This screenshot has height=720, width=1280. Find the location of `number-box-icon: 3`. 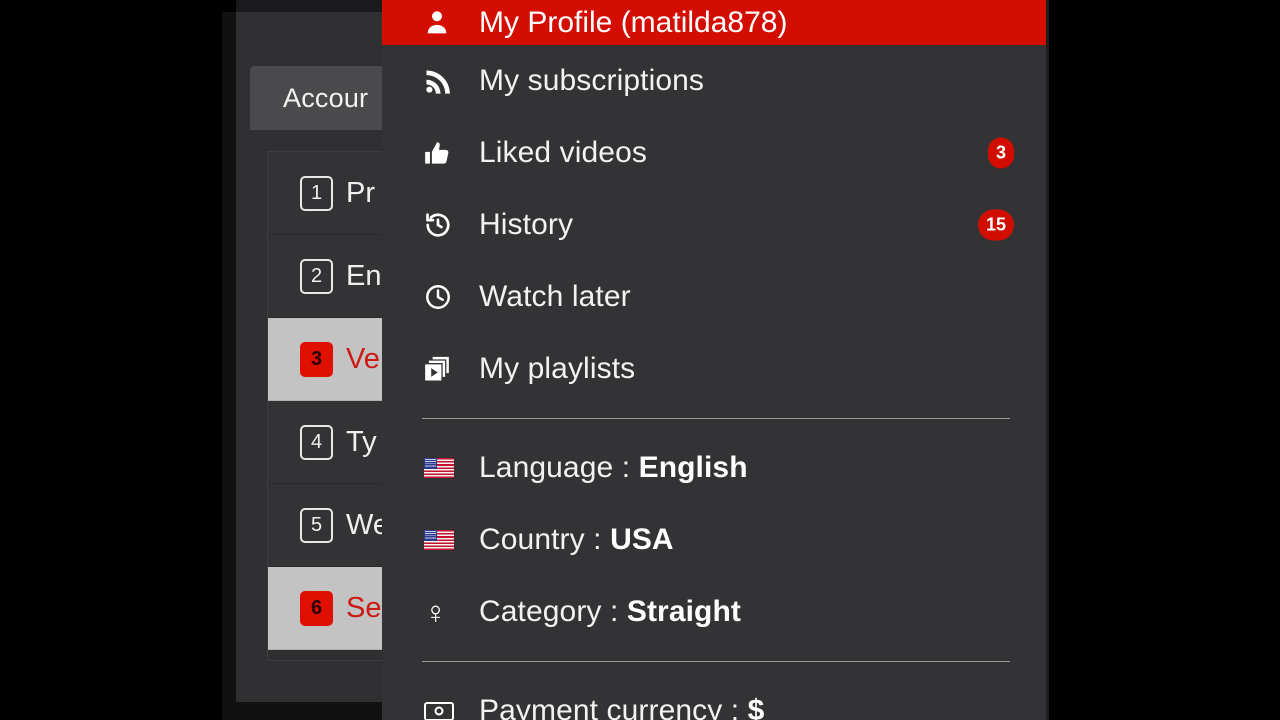

number-box-icon: 3 is located at coordinates (316, 359).